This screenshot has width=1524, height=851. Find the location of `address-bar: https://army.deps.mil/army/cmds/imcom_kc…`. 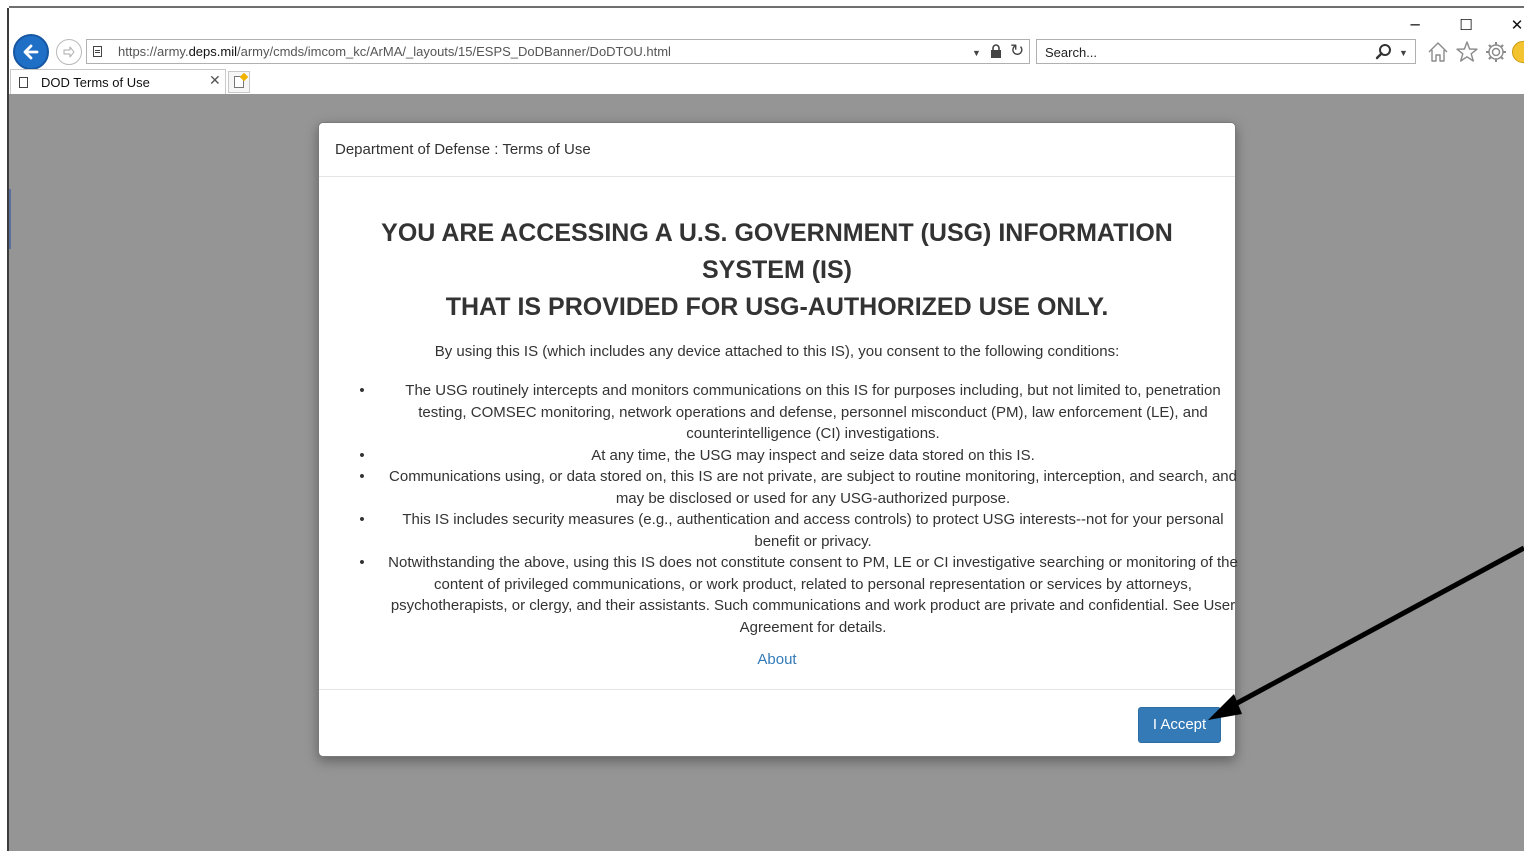

address-bar: https://army.deps.mil/army/cmds/imcom_kc… is located at coordinates (558, 51).